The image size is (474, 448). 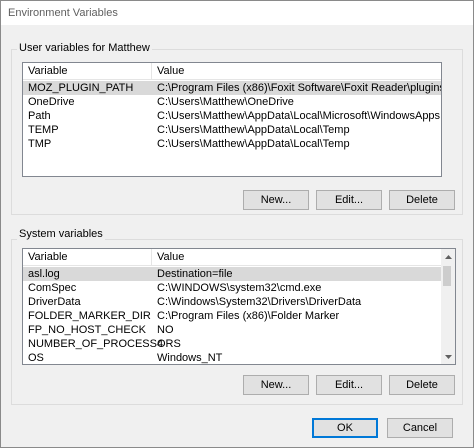 What do you see at coordinates (190, 358) in the screenshot?
I see `variable-value: Windows_NT` at bounding box center [190, 358].